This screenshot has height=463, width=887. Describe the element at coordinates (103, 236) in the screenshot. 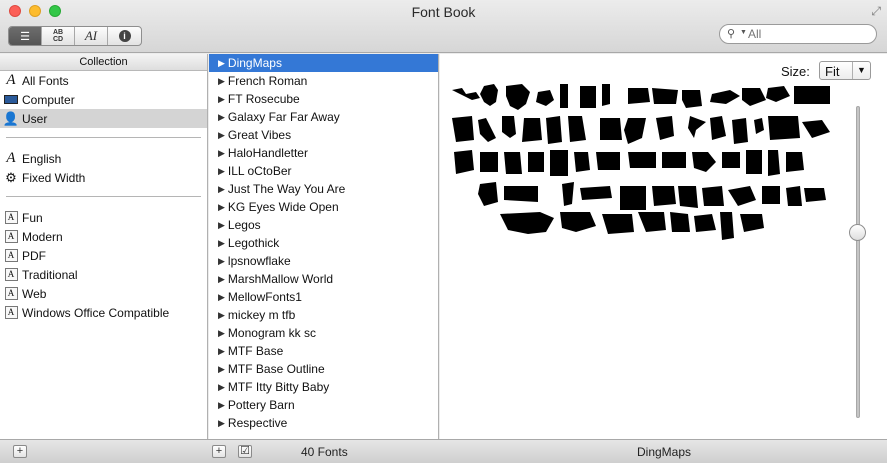

I see `collection-item-modern: A Modern` at that location.